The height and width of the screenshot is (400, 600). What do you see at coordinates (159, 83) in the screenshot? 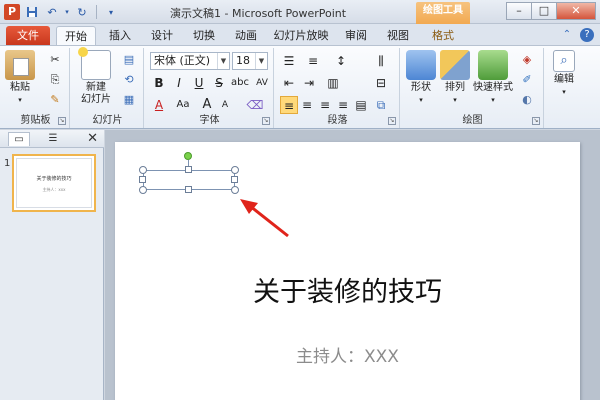
I see `bold-button: B` at bounding box center [159, 83].